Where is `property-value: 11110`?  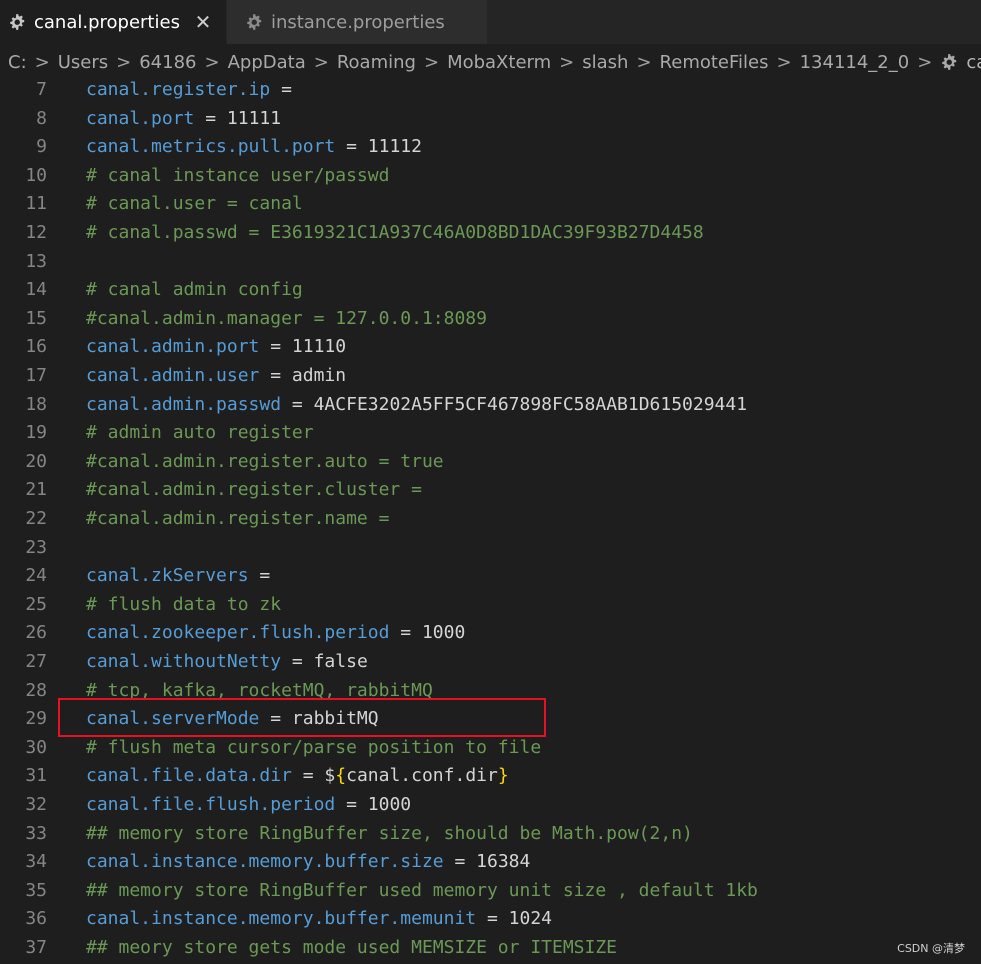
property-value: 11110 is located at coordinates (319, 347).